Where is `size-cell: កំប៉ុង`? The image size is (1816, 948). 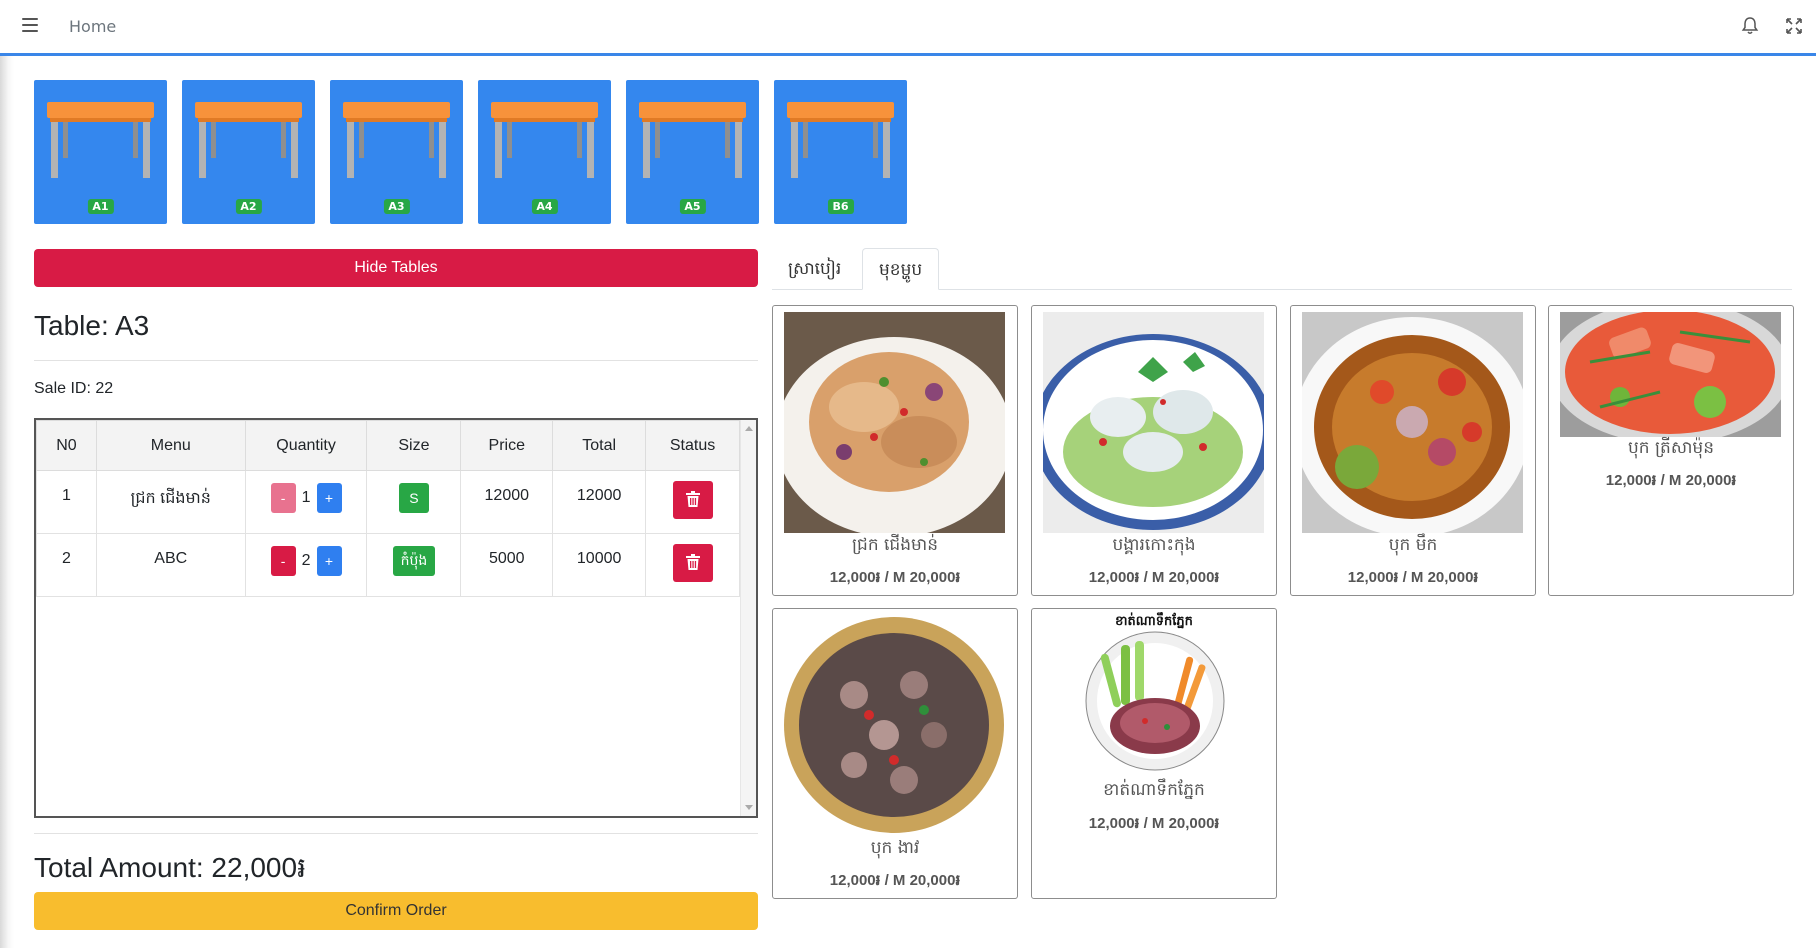 size-cell: កំប៉ុង is located at coordinates (414, 565).